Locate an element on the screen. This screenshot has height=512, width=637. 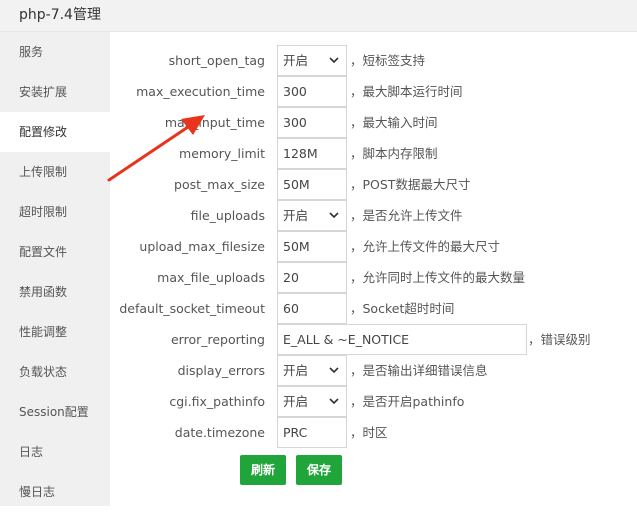
setting-row-file-uploads: file_uploads 开启 ，是否允许上传文件 is located at coordinates (373, 215).